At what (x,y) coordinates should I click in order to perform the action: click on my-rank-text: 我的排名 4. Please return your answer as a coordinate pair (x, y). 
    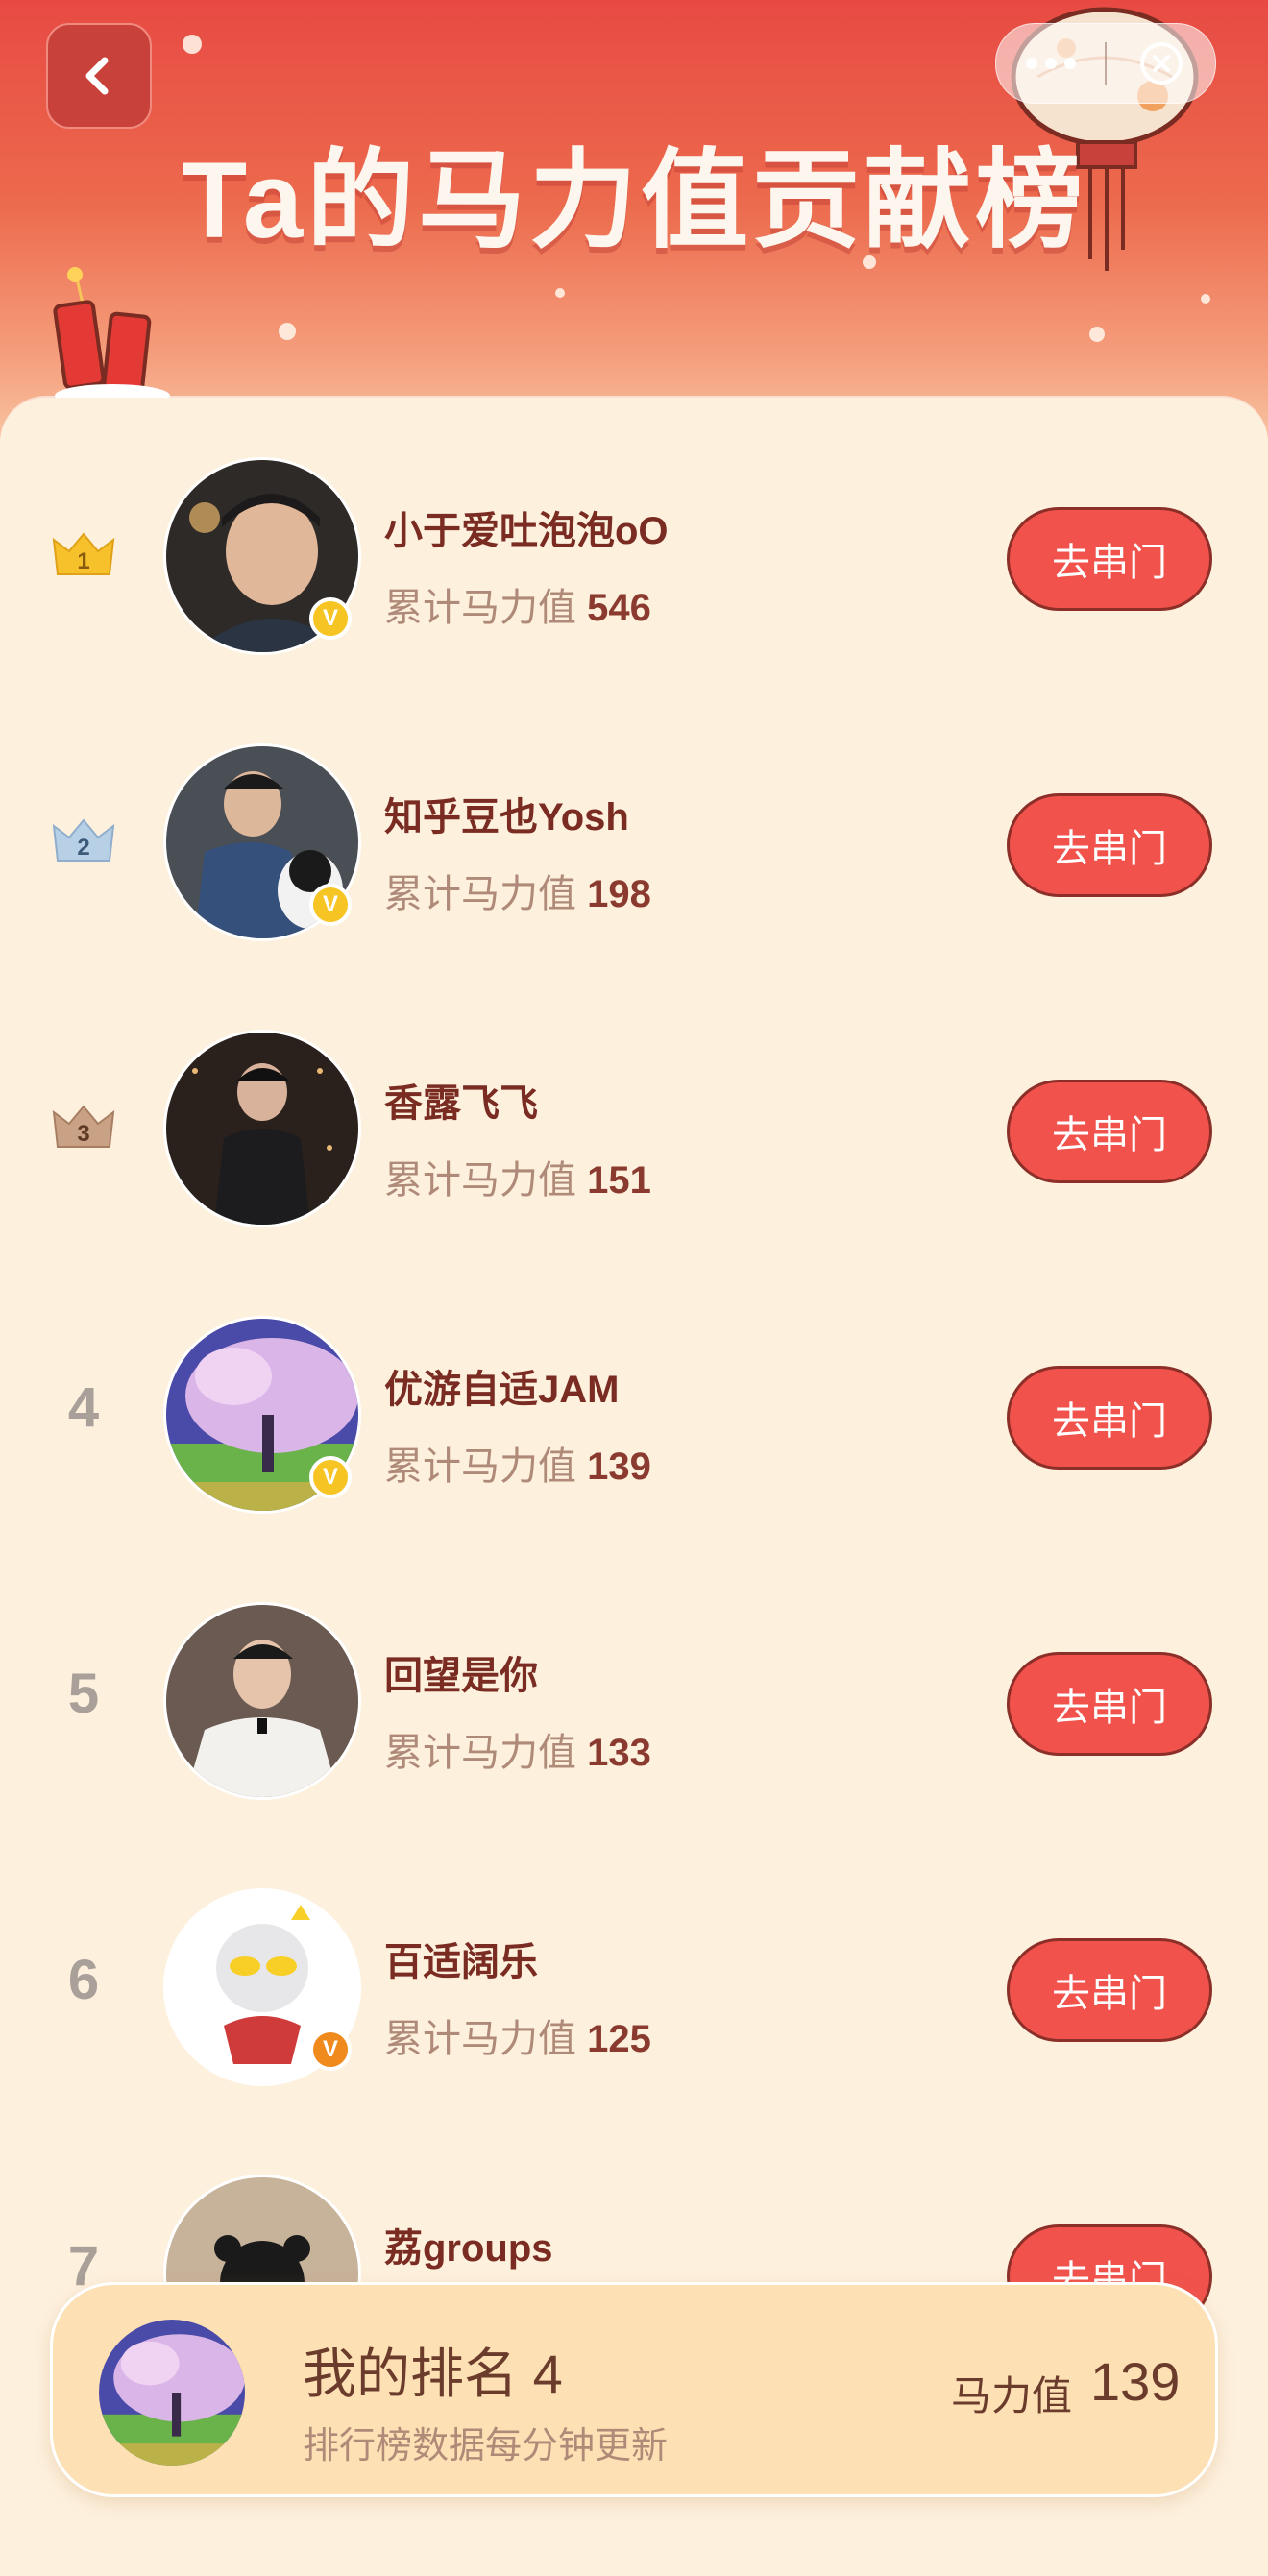
    Looking at the image, I should click on (433, 2370).